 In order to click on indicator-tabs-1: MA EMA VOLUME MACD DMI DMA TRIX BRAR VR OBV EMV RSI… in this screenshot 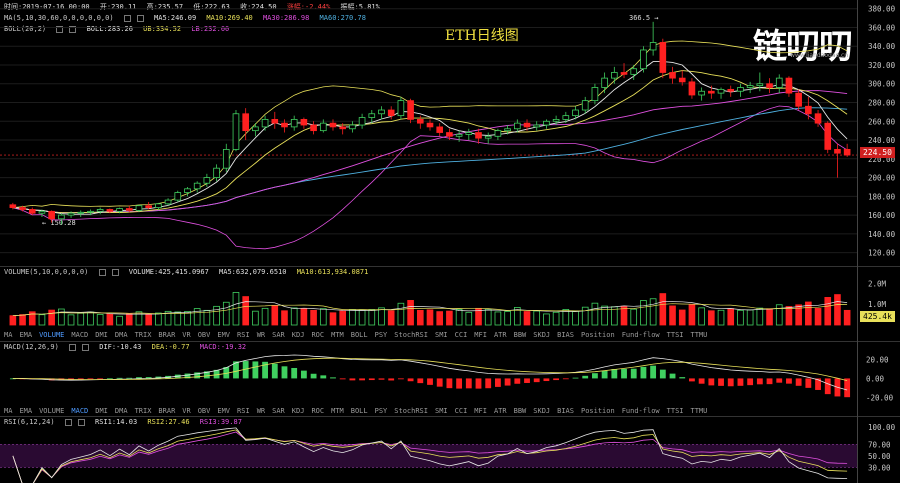, I will do `click(359, 335)`.